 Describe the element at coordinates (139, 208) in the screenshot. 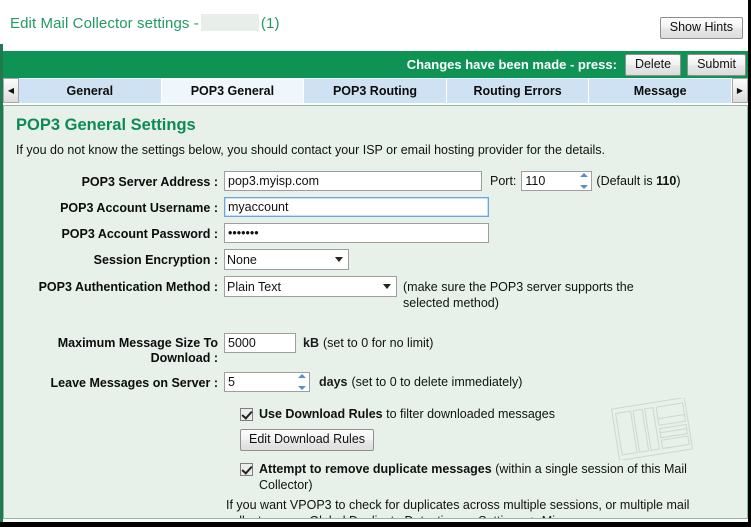

I see `label-username: POP3 Account Username :` at that location.